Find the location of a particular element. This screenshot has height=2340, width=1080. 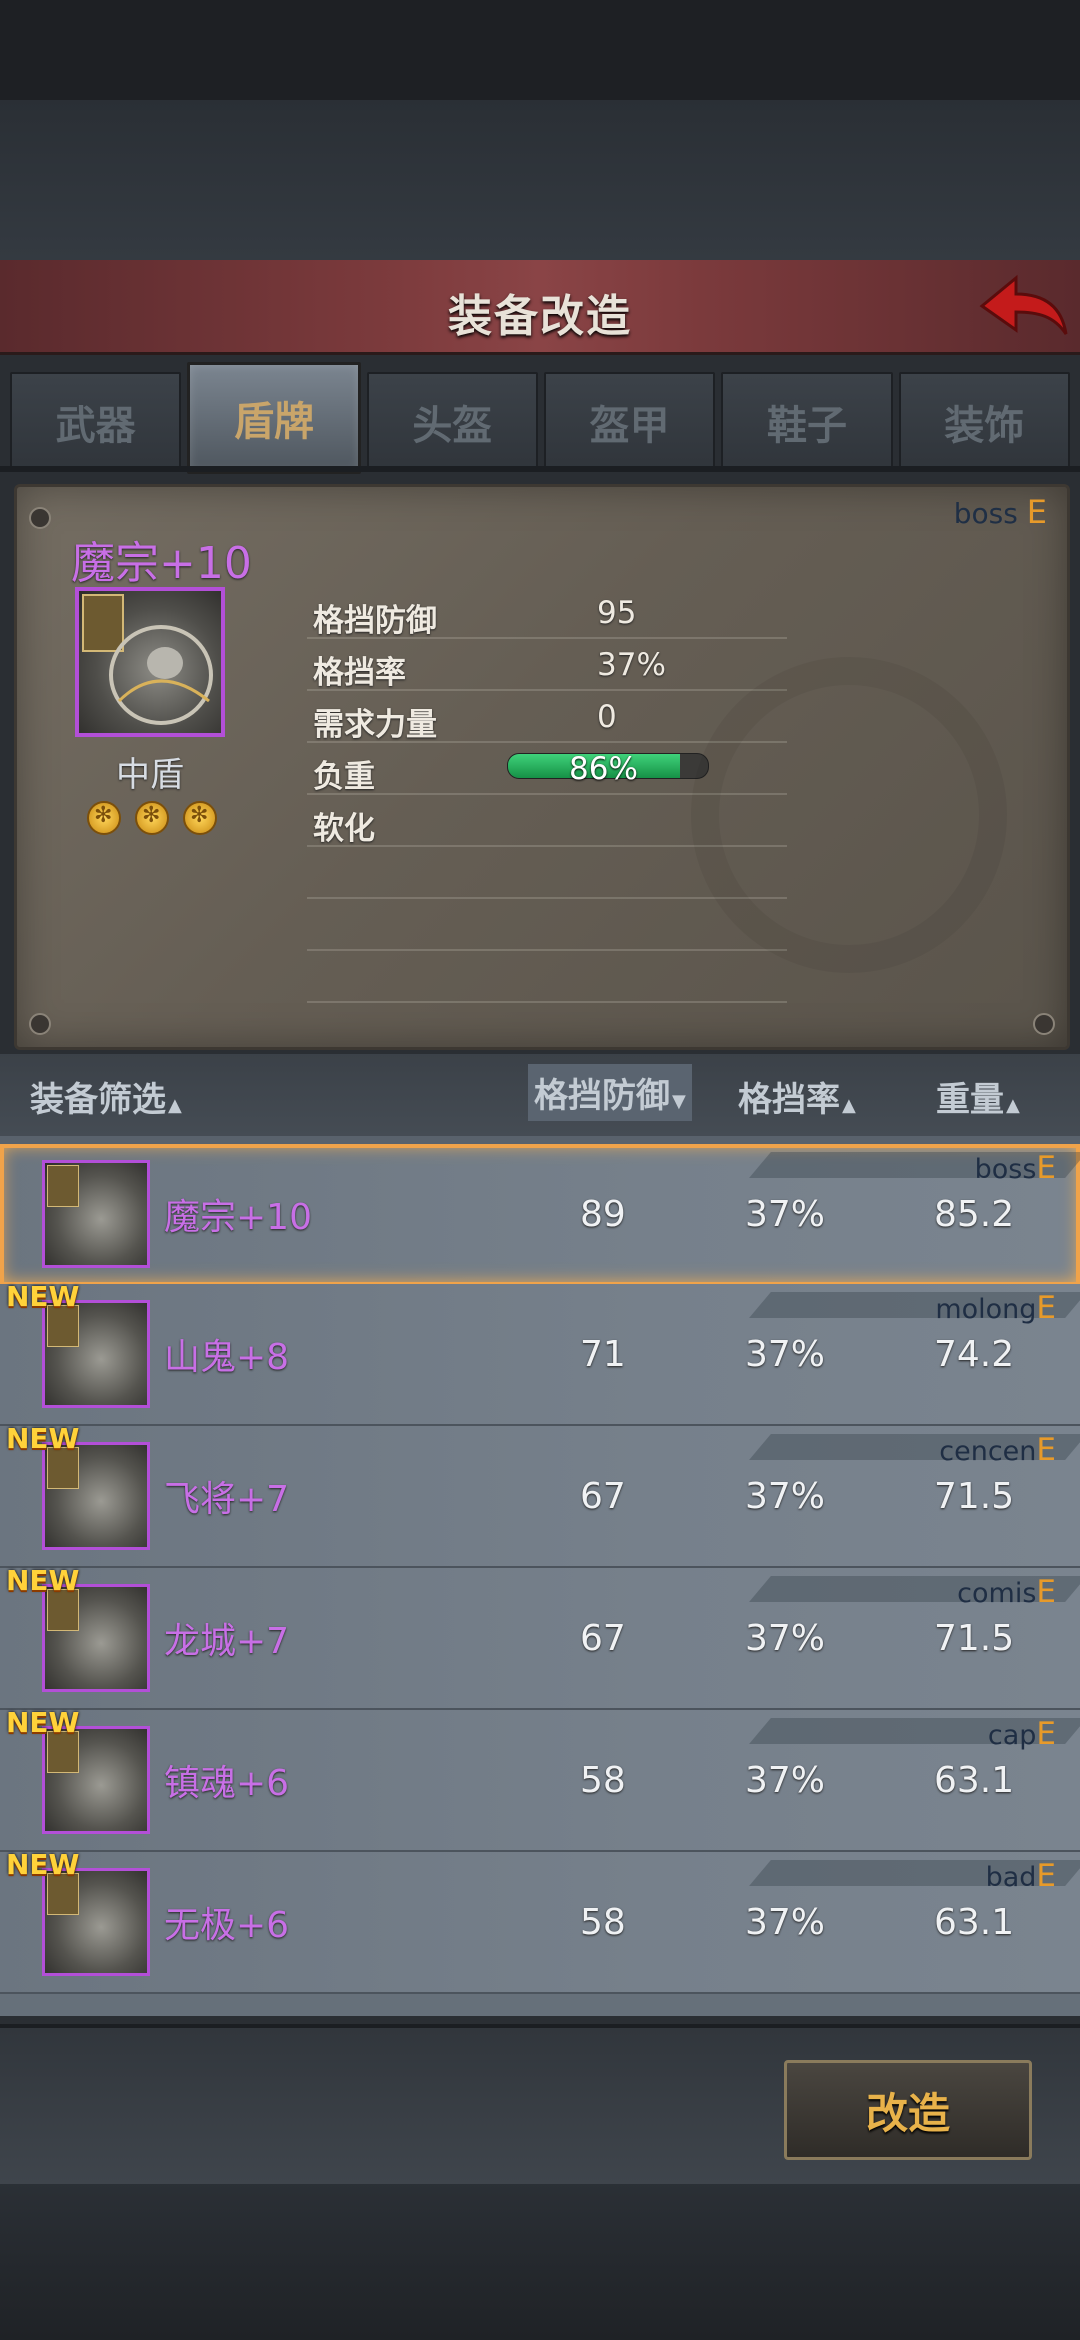

tab-armor: 盔甲 is located at coordinates (629, 422).